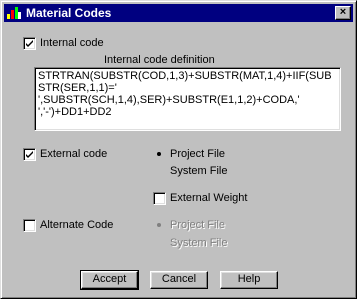  I want to click on external-code-checkbox, so click(29, 154).